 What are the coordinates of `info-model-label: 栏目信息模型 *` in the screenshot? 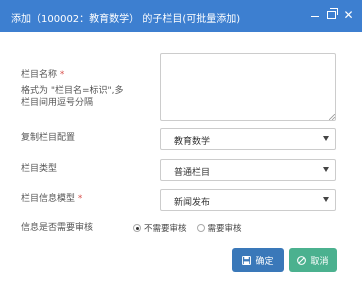 It's located at (52, 199).